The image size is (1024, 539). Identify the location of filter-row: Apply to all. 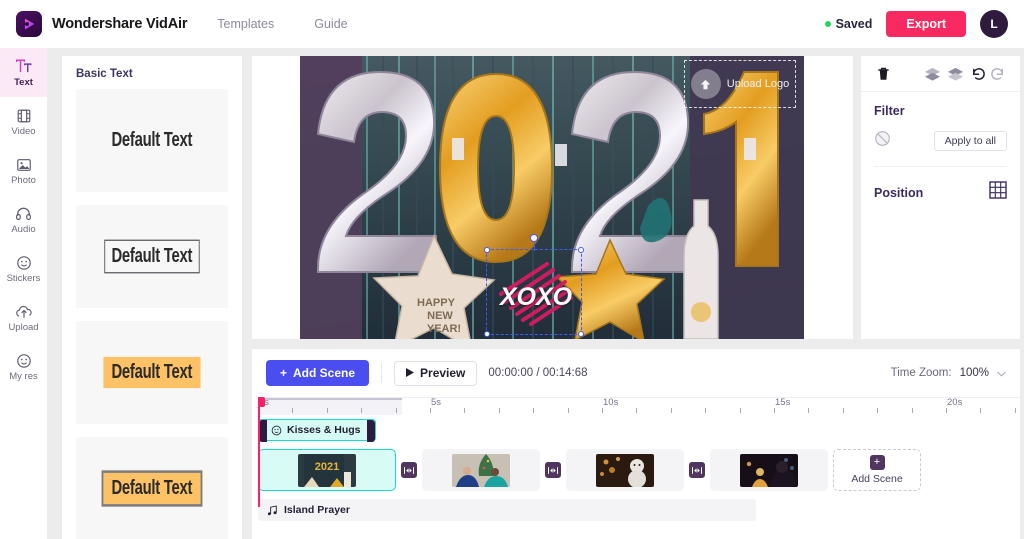
(940, 141).